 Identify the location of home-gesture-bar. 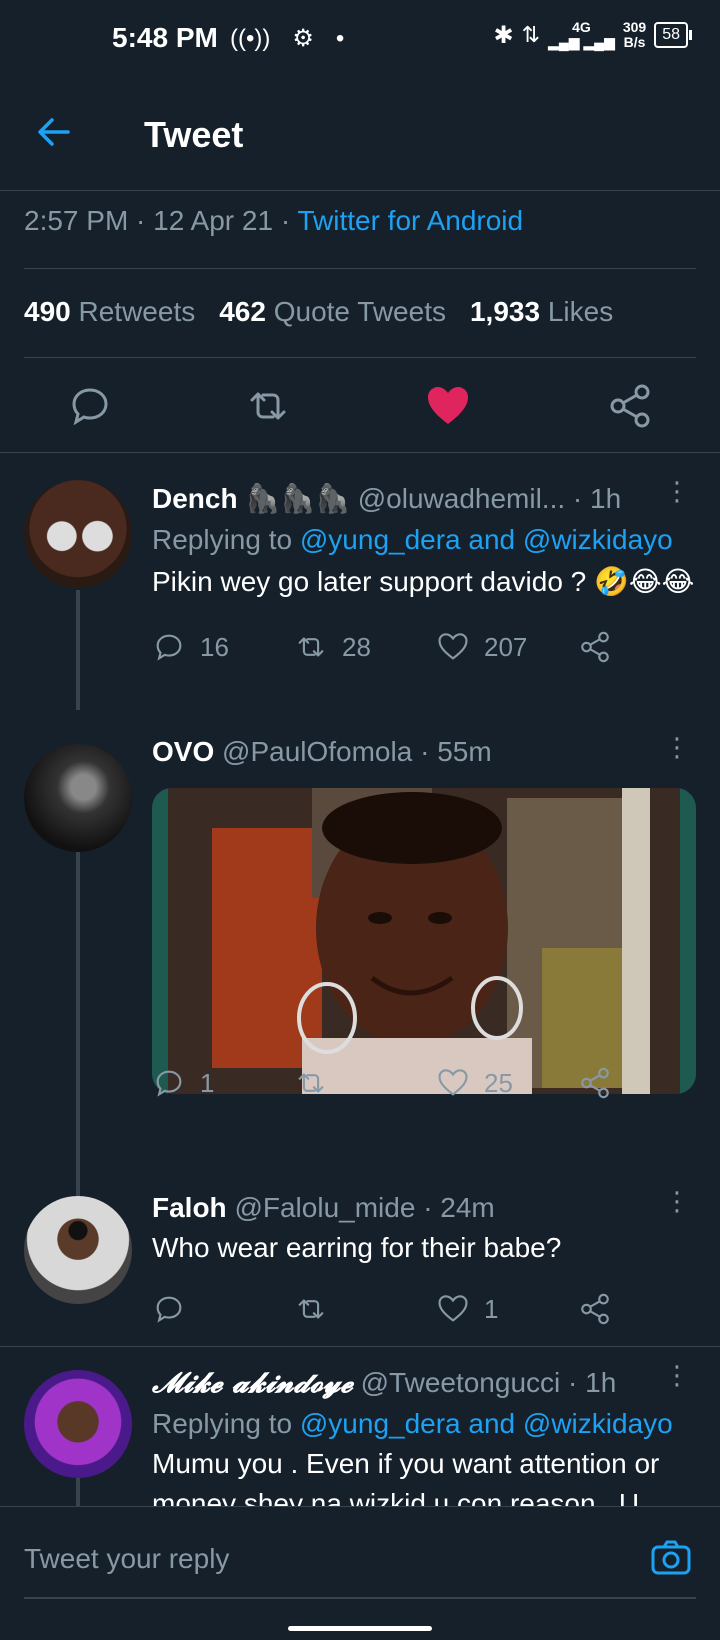
(360, 1628).